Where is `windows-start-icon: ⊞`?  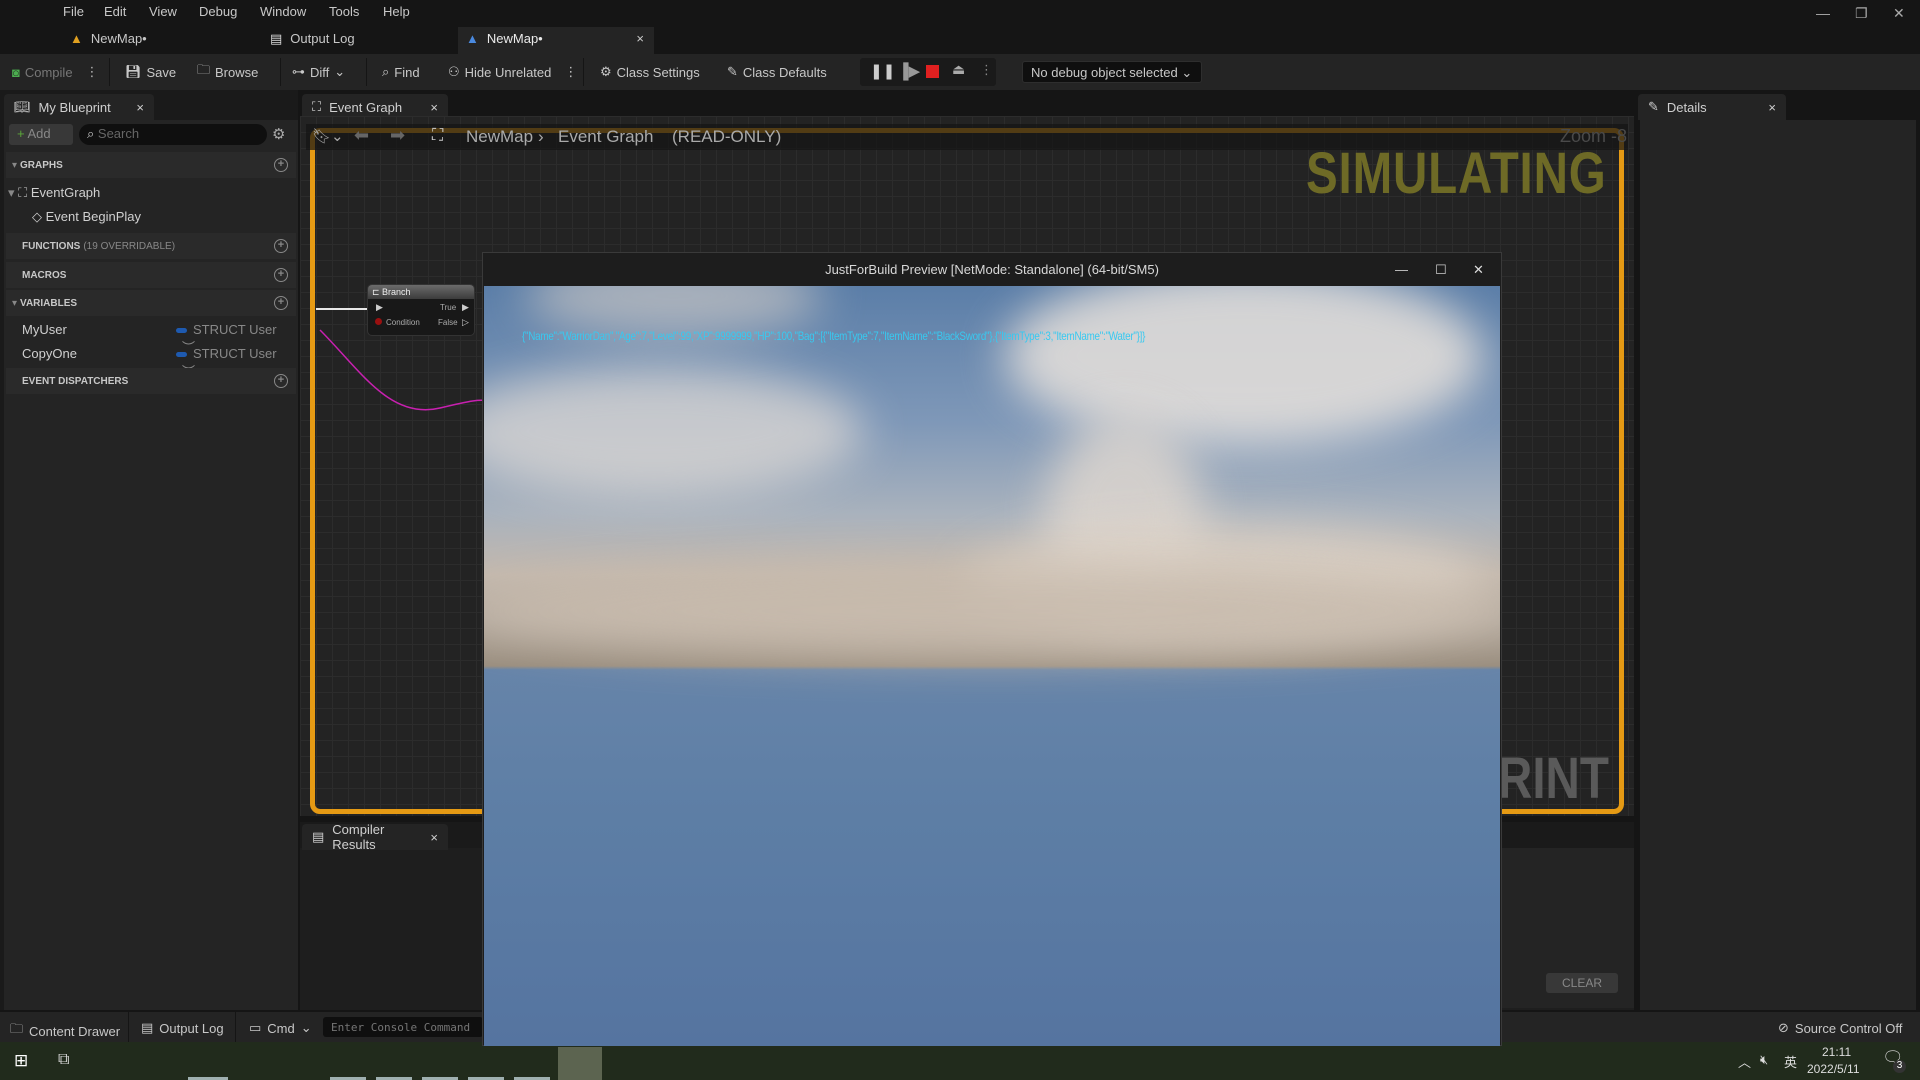
windows-start-icon: ⊞ is located at coordinates (21, 1061).